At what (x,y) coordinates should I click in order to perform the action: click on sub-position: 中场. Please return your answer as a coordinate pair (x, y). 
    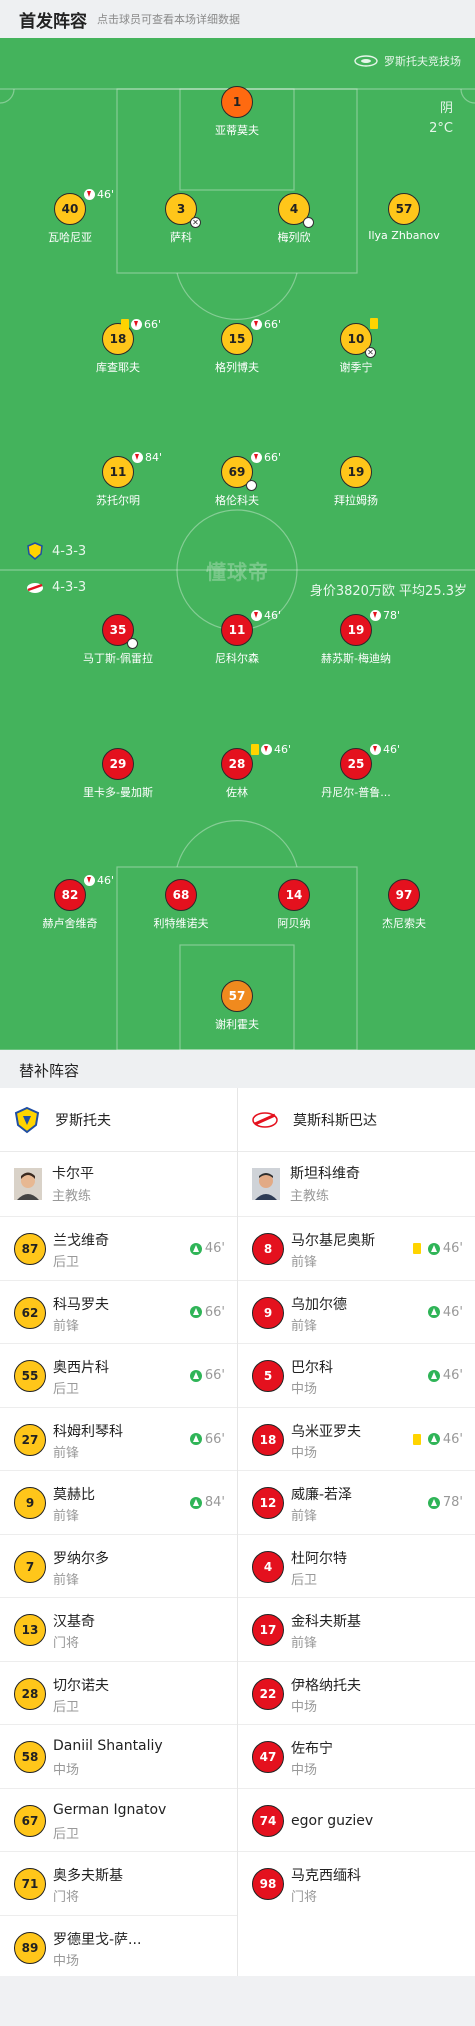
    Looking at the image, I should click on (304, 1453).